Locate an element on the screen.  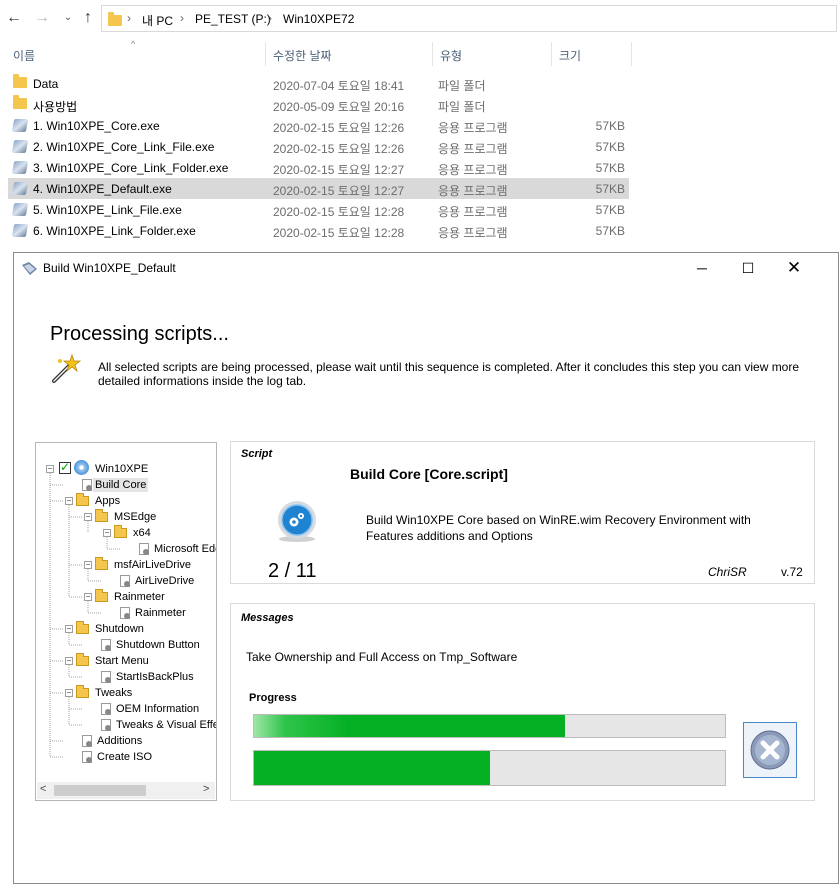
column-header-modified: 수정한 날짜 is located at coordinates (302, 55).